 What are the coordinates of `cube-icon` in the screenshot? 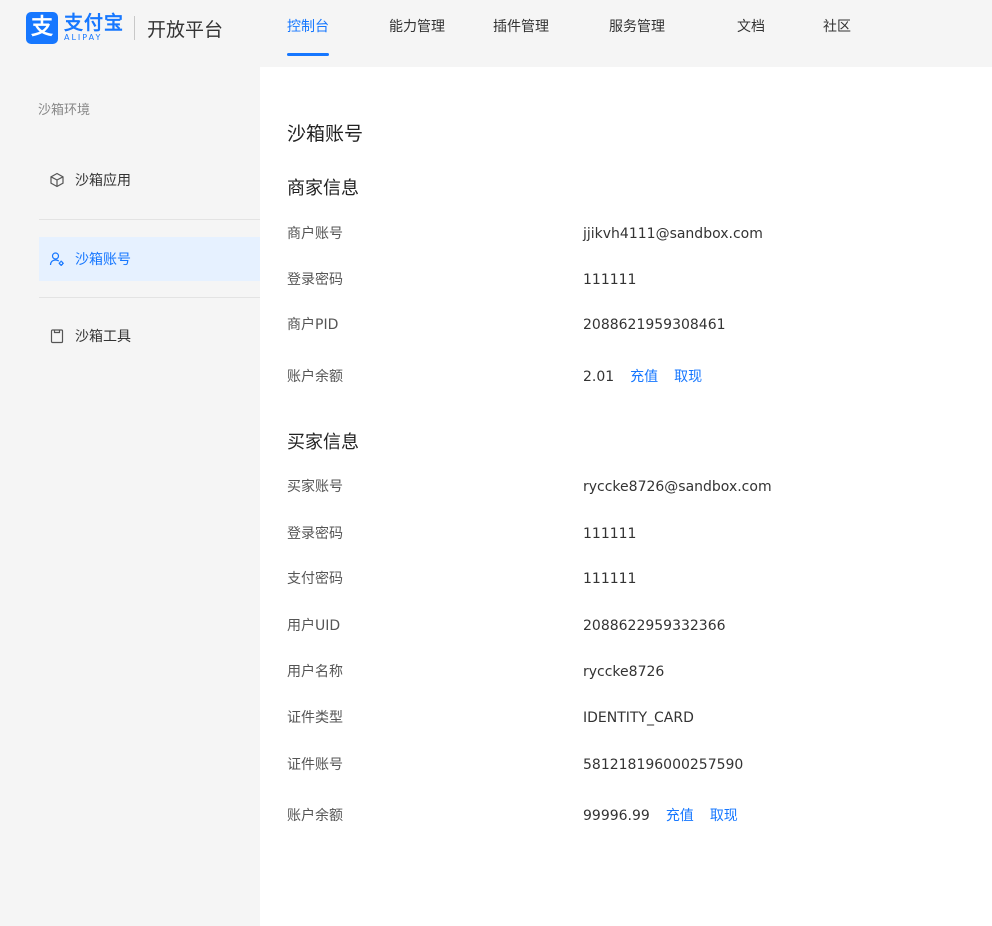 It's located at (57, 180).